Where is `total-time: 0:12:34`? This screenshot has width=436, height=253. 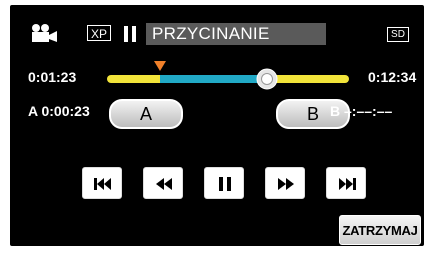
total-time: 0:12:34 is located at coordinates (392, 77).